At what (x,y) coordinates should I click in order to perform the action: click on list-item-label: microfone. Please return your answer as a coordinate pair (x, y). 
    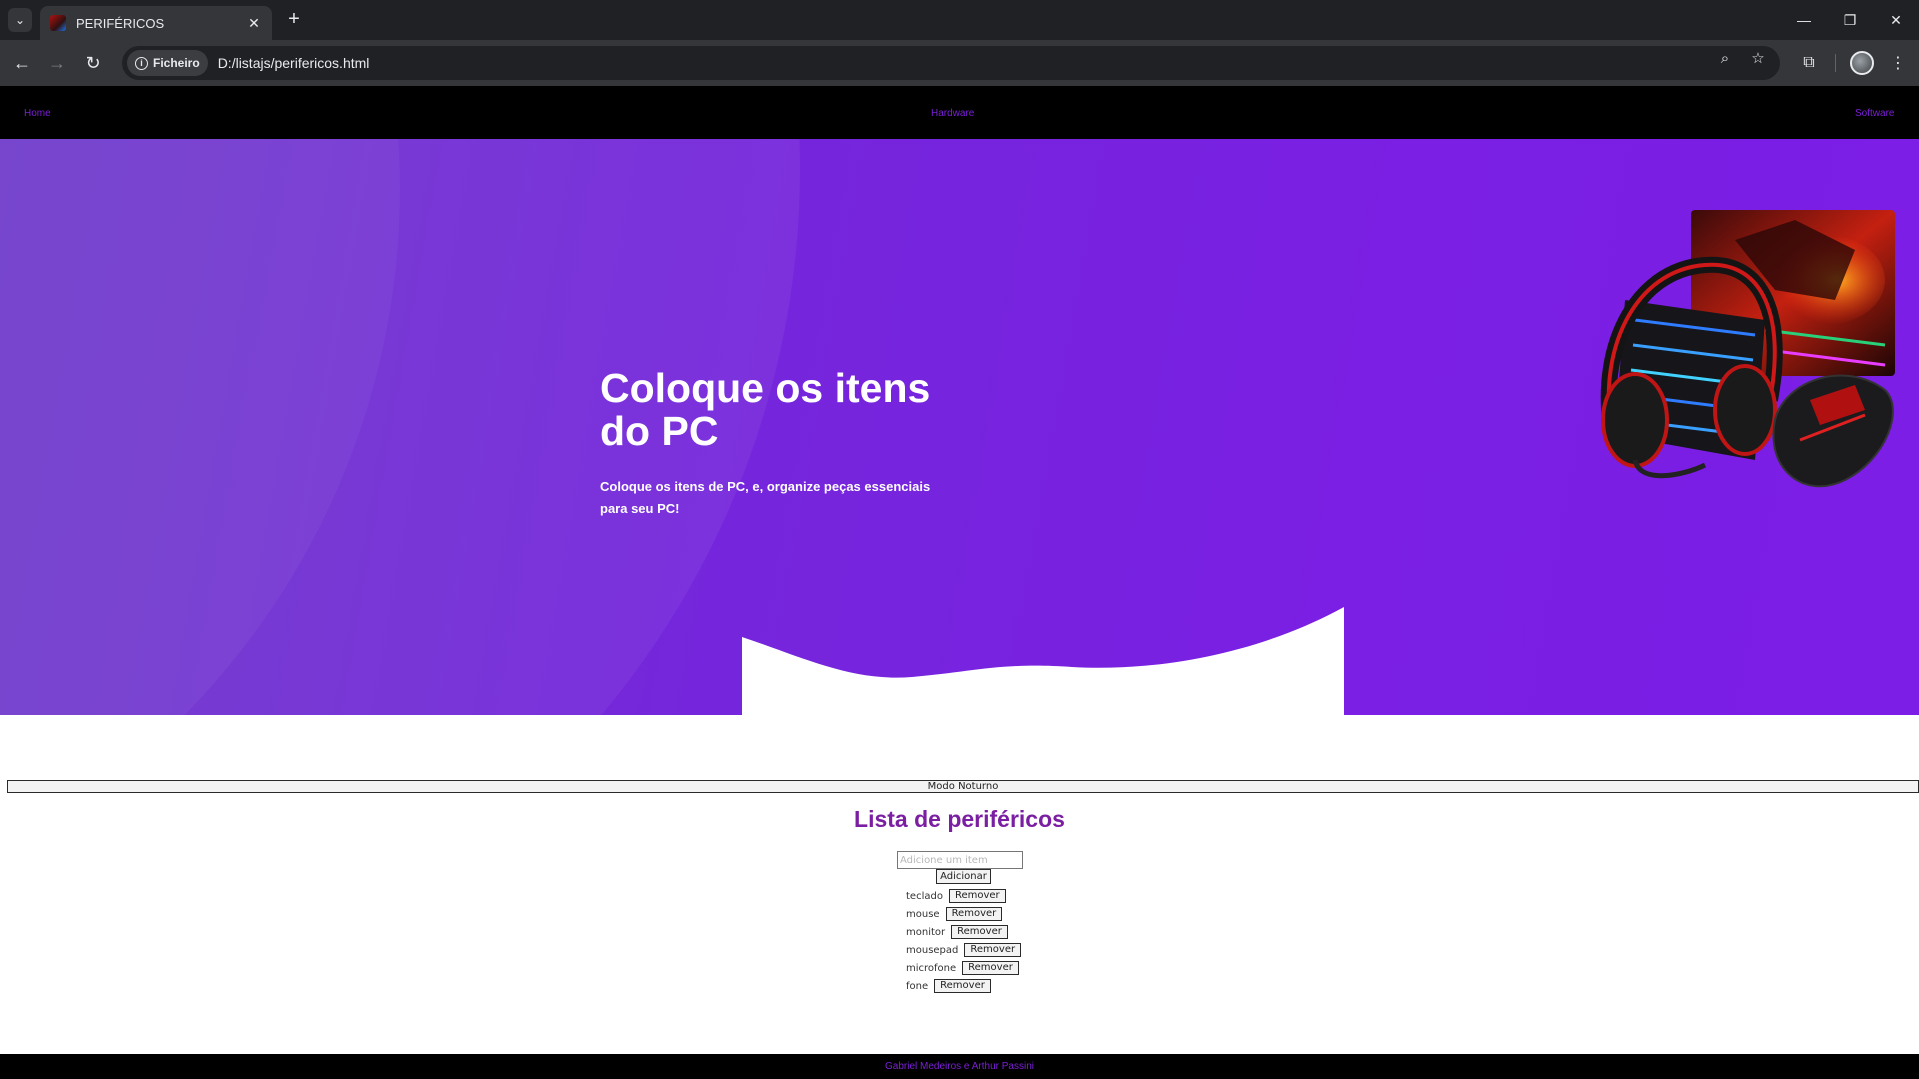
    Looking at the image, I should click on (931, 968).